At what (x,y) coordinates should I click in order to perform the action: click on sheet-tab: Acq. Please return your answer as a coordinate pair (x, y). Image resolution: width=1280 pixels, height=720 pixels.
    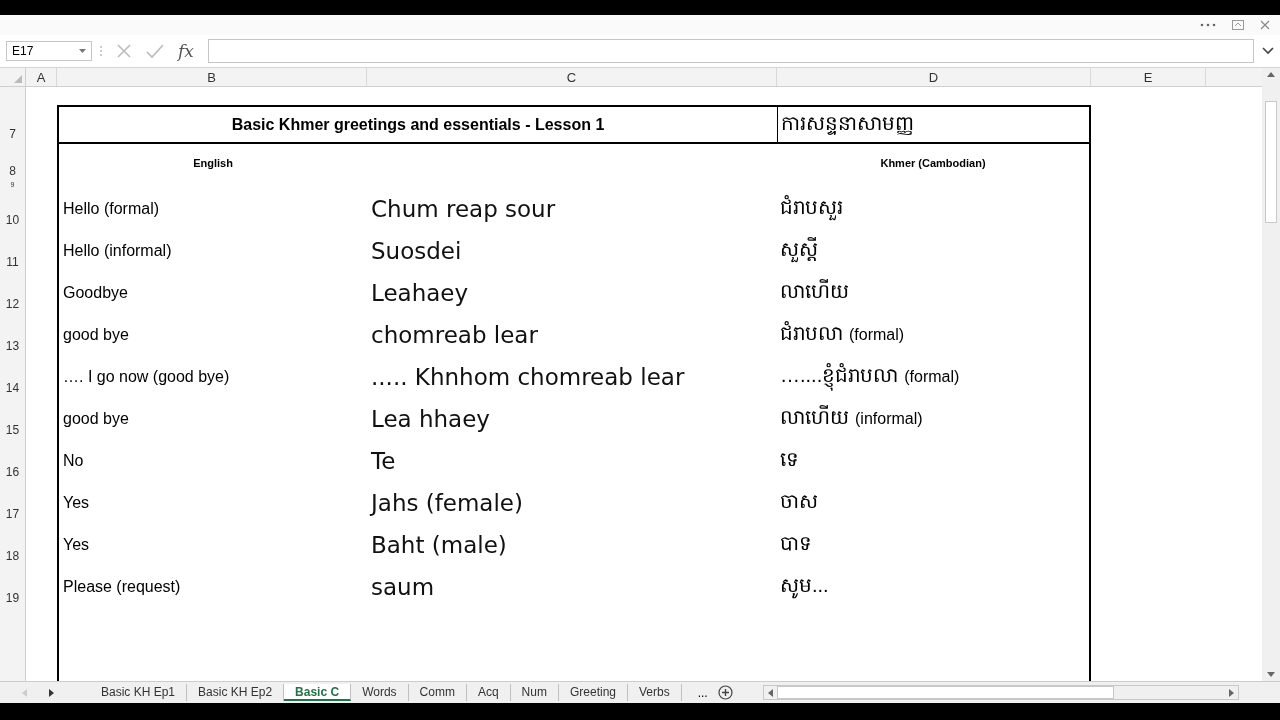
    Looking at the image, I should click on (488, 692).